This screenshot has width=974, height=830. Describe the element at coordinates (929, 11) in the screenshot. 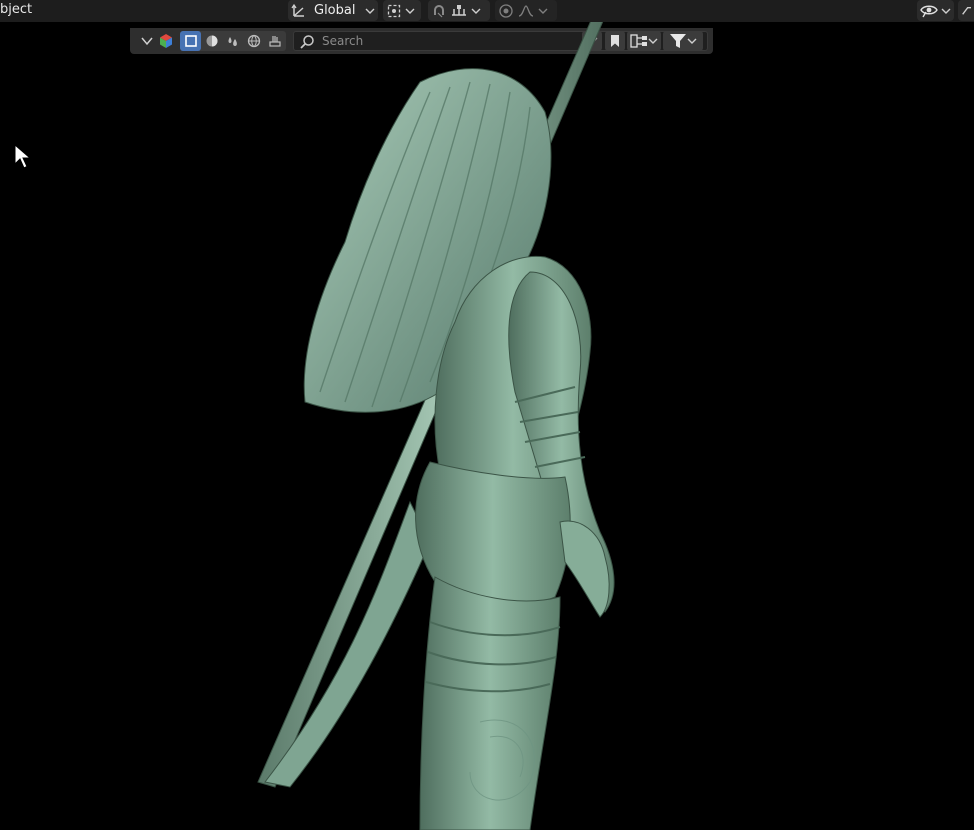

I see `visibility-eye-icon` at that location.